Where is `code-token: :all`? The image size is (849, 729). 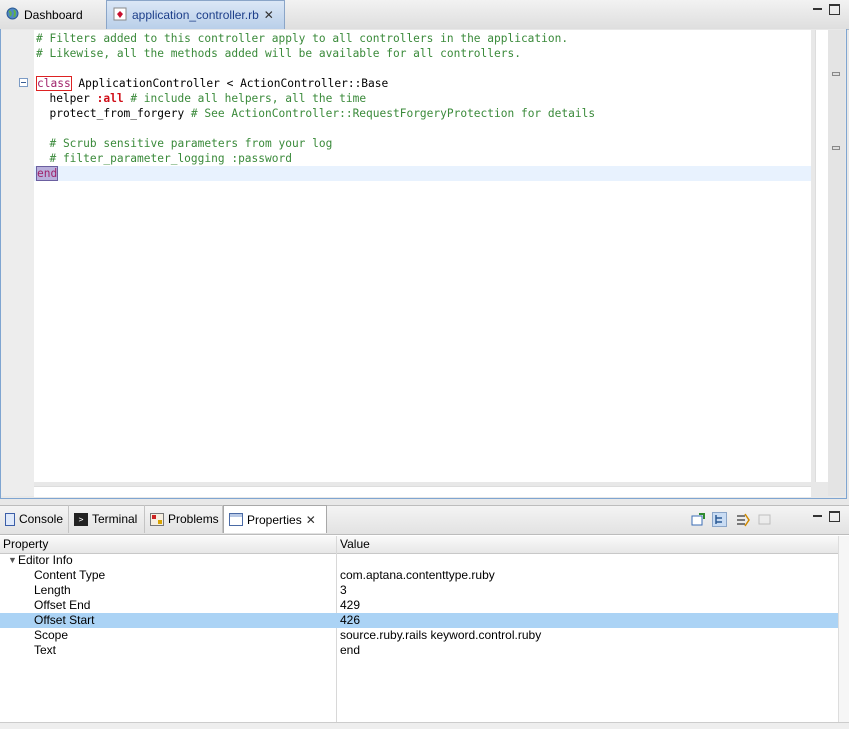
code-token: :all is located at coordinates (110, 98).